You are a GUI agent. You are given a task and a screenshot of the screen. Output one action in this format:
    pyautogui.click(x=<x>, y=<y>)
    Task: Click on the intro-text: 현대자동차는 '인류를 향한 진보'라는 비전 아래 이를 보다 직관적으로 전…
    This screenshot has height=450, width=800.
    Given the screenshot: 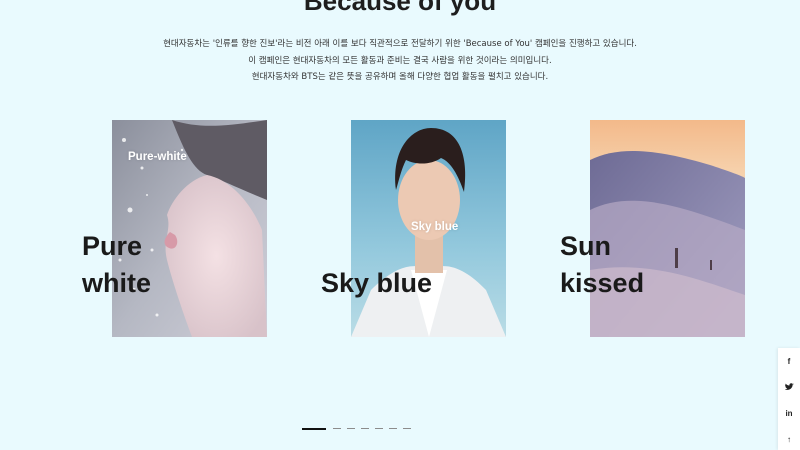 What is the action you would take?
    pyautogui.click(x=400, y=61)
    